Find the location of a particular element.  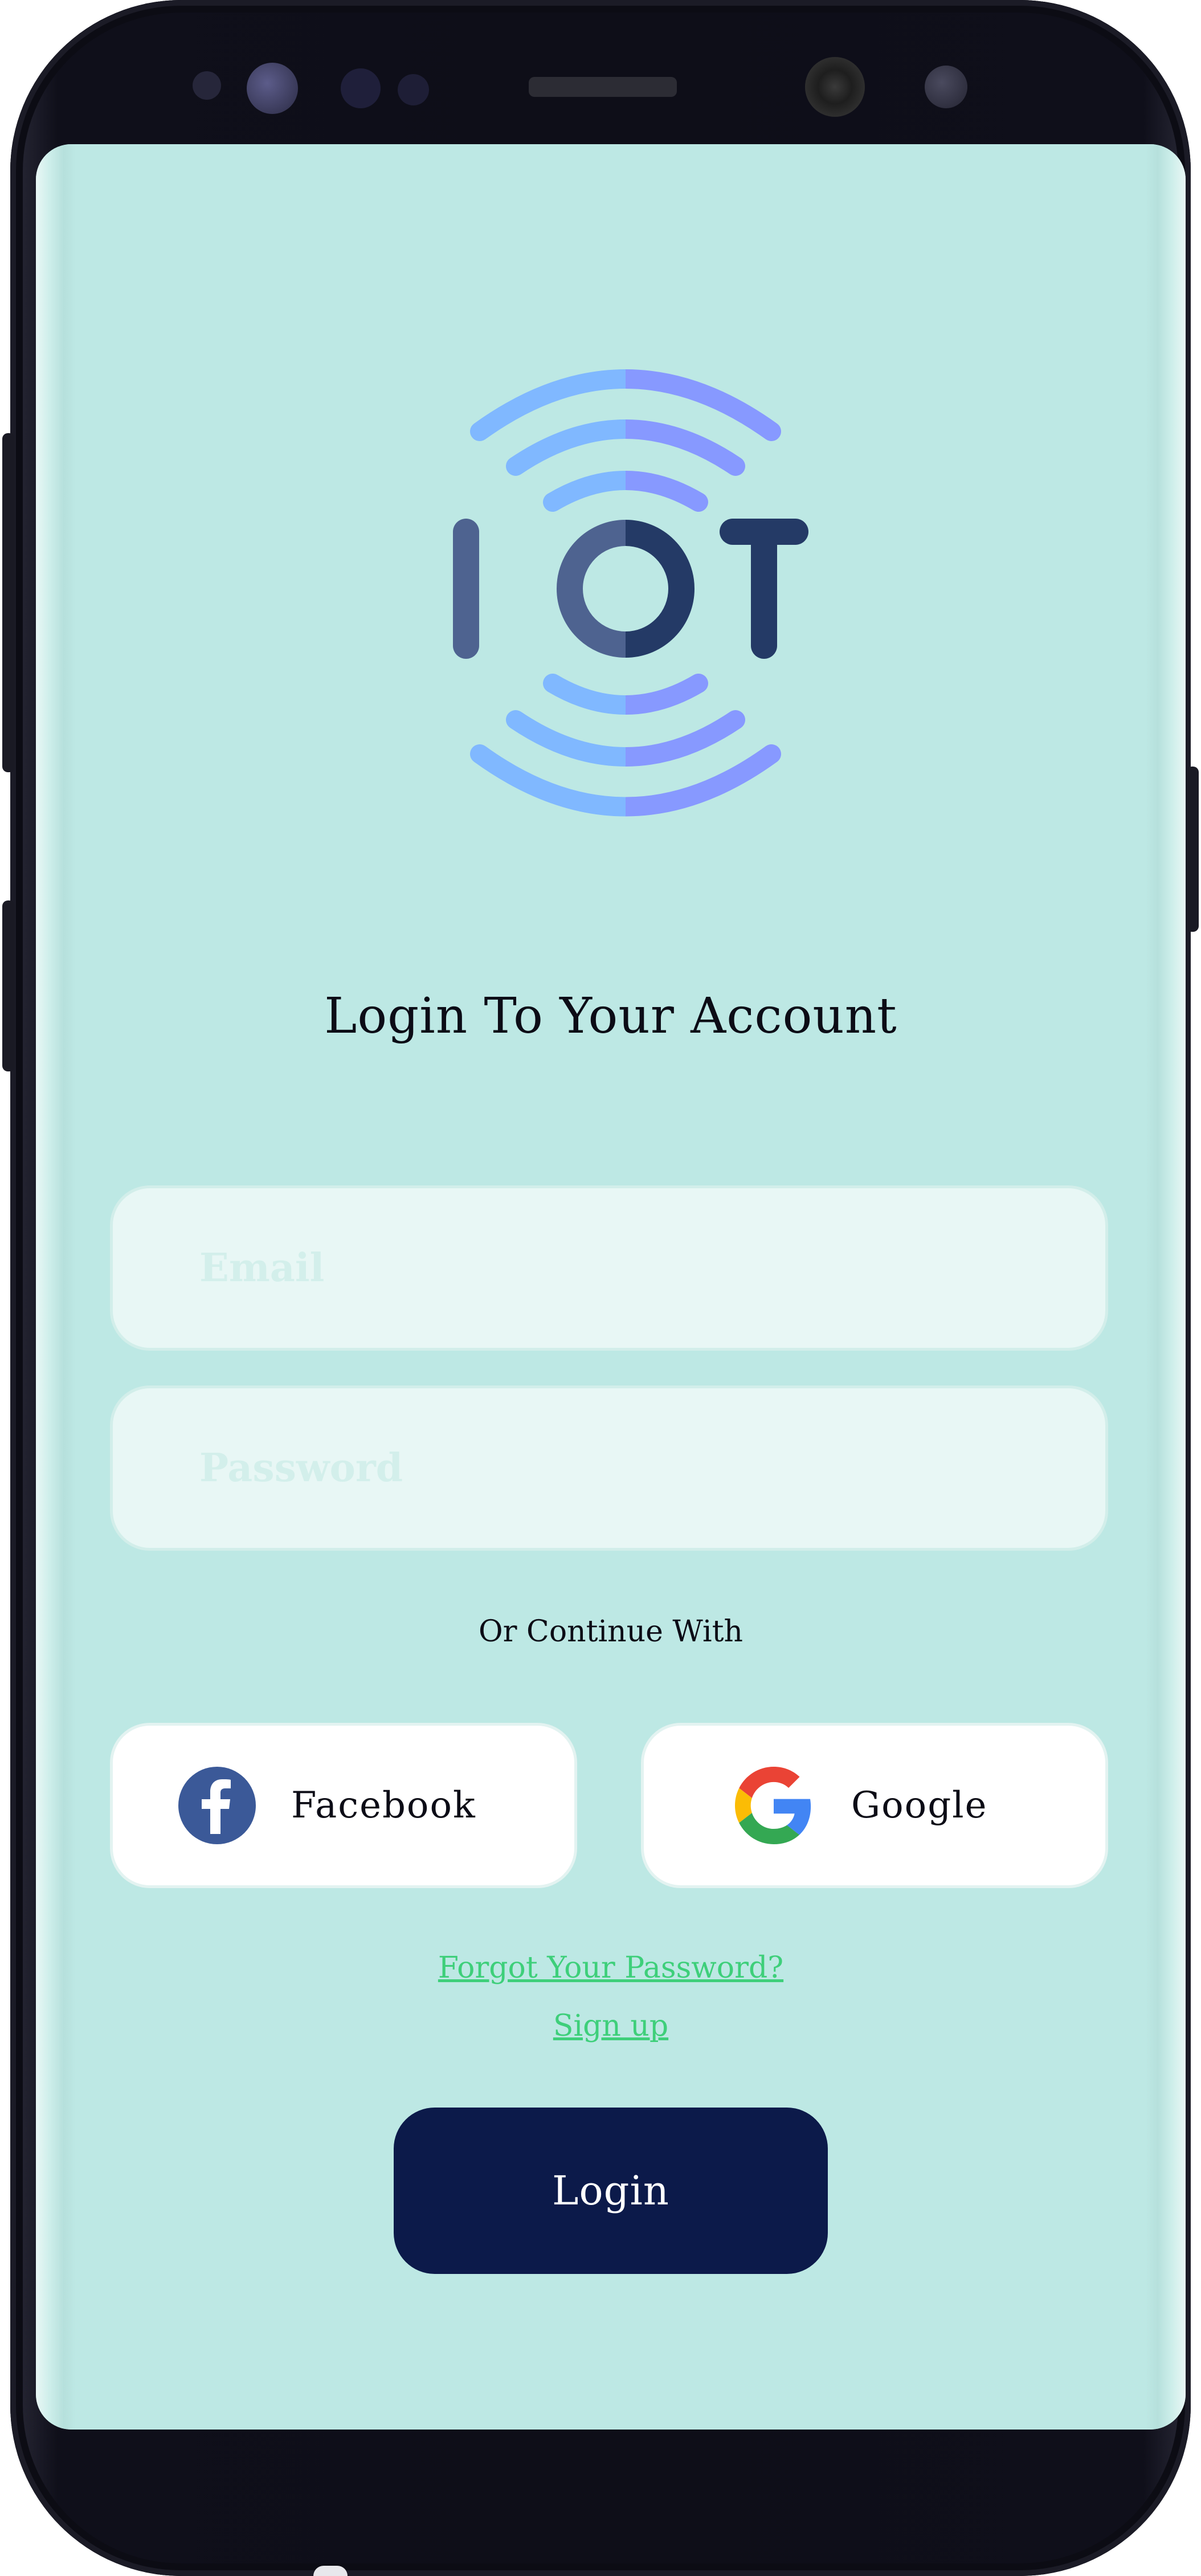

page-title: Login To Your Account is located at coordinates (610, 1016).